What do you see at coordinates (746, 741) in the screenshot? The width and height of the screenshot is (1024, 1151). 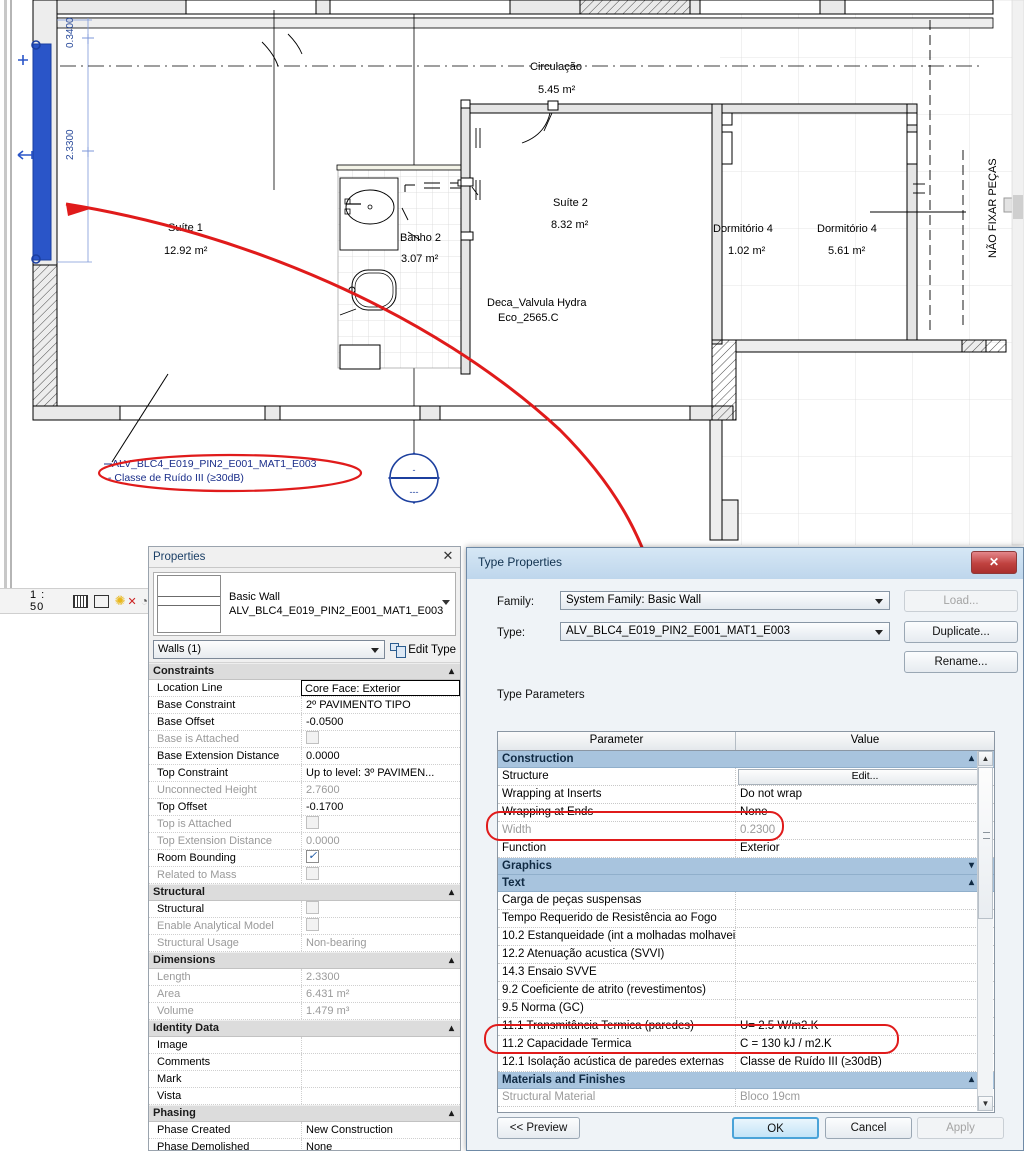 I see `table-header-row: Parameter Value` at bounding box center [746, 741].